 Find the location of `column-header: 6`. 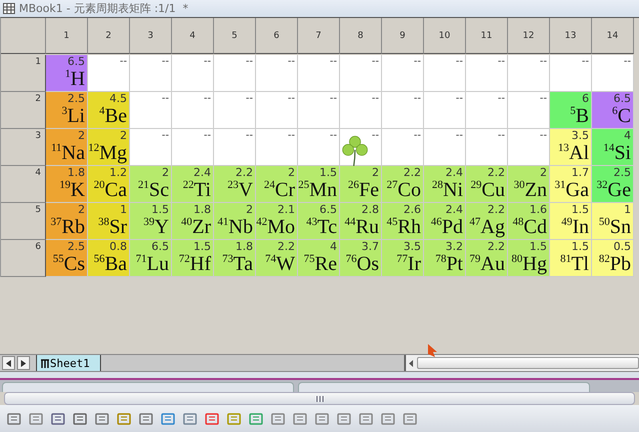

column-header: 6 is located at coordinates (277, 36).